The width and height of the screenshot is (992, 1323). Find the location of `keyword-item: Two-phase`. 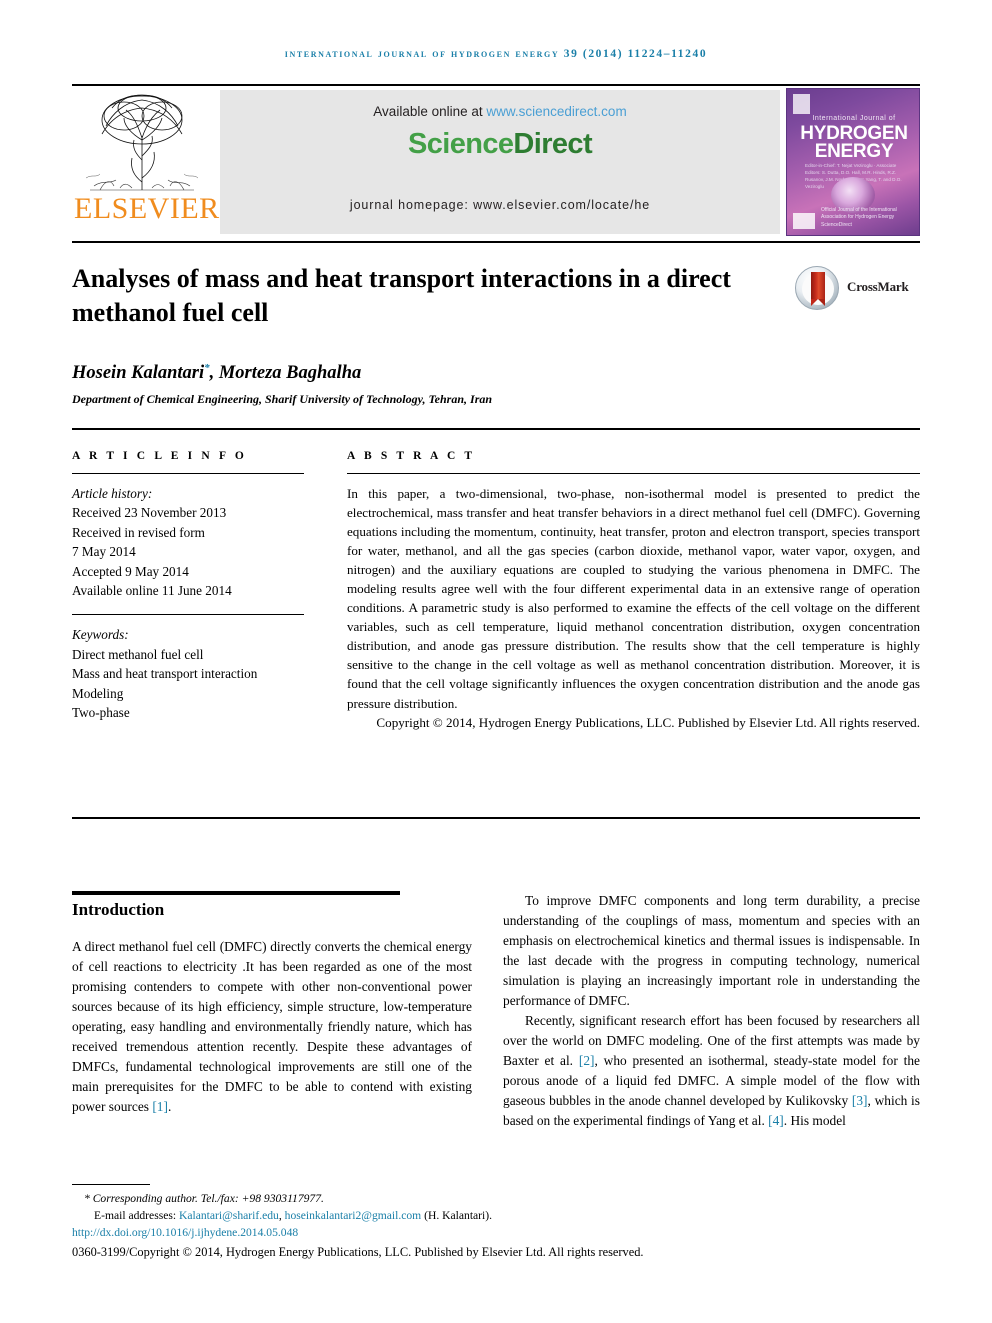

keyword-item: Two-phase is located at coordinates (101, 713).